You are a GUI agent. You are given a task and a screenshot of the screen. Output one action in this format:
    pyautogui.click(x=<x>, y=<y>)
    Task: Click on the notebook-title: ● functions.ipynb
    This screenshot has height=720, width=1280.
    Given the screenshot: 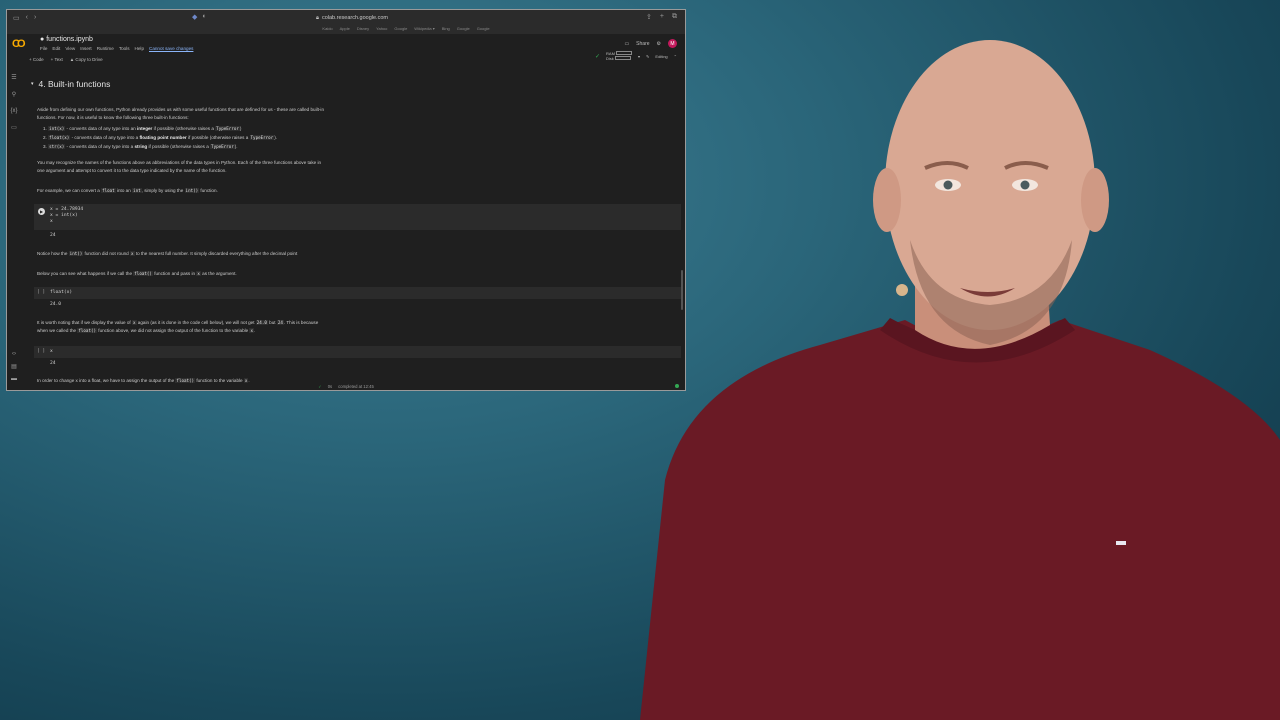 What is the action you would take?
    pyautogui.click(x=66, y=39)
    